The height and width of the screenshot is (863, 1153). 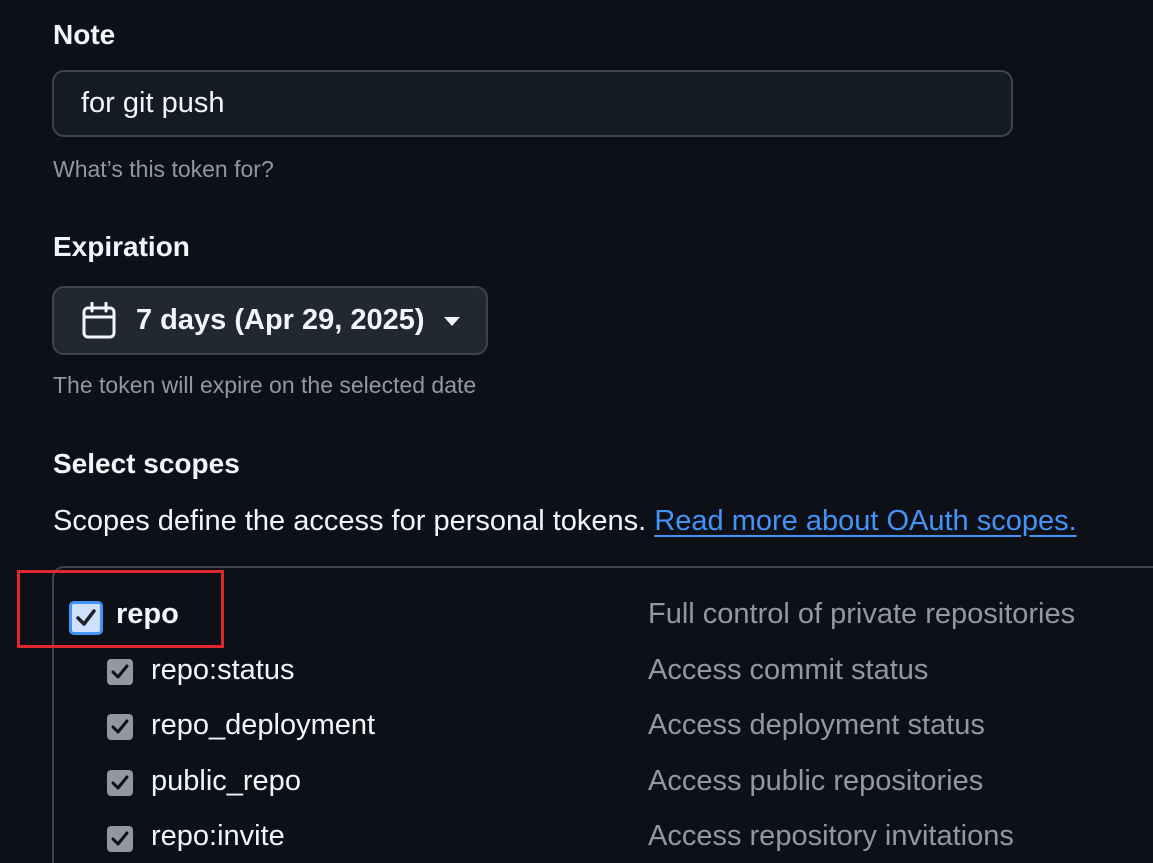 I want to click on scope-description-repo-status: Access commit status, so click(x=788, y=670).